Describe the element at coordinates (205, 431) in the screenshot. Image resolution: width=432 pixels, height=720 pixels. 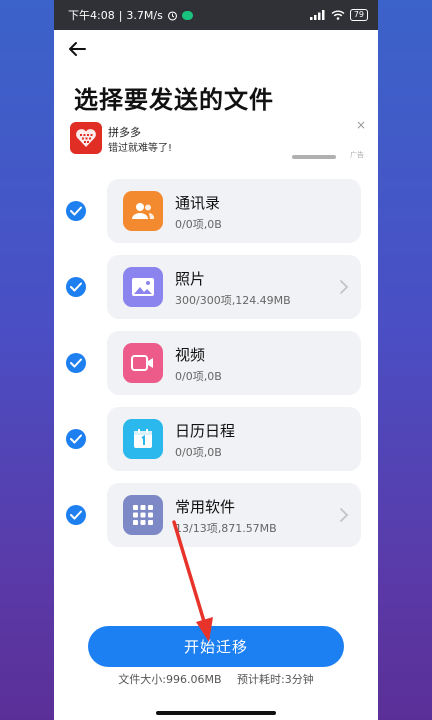
I see `item-title: 日历日程` at that location.